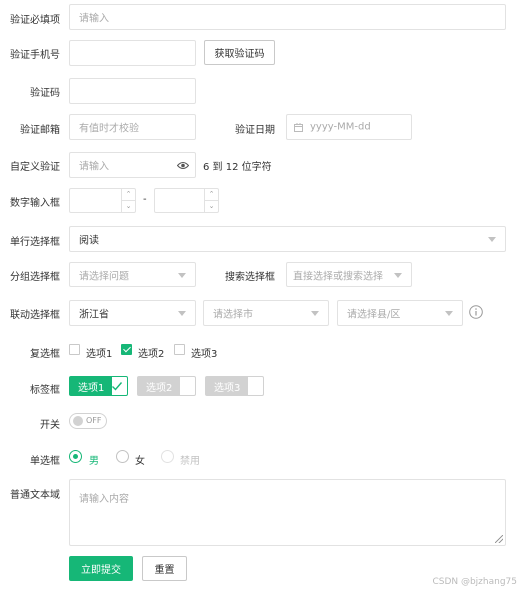  Describe the element at coordinates (102, 200) in the screenshot. I see `number-input-min: ⌃ ⌄` at that location.